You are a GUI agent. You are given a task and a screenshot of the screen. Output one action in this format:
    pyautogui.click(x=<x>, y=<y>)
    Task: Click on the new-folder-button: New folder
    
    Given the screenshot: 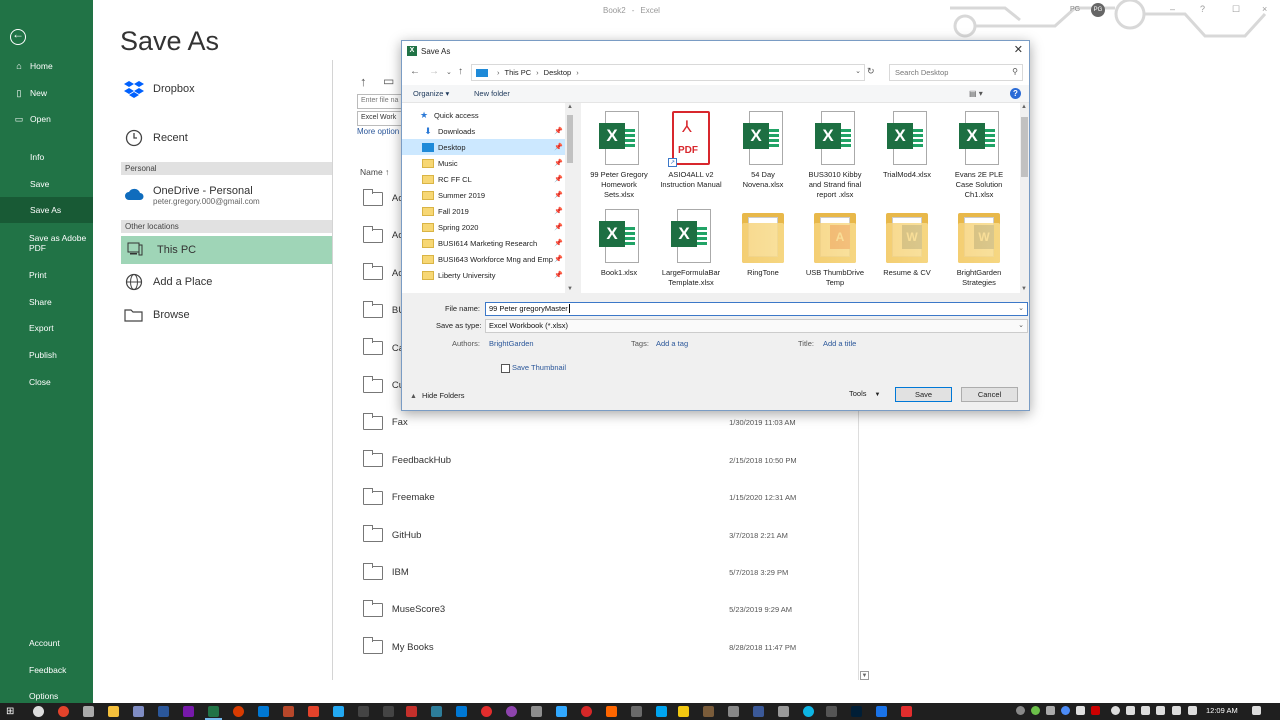 What is the action you would take?
    pyautogui.click(x=492, y=93)
    